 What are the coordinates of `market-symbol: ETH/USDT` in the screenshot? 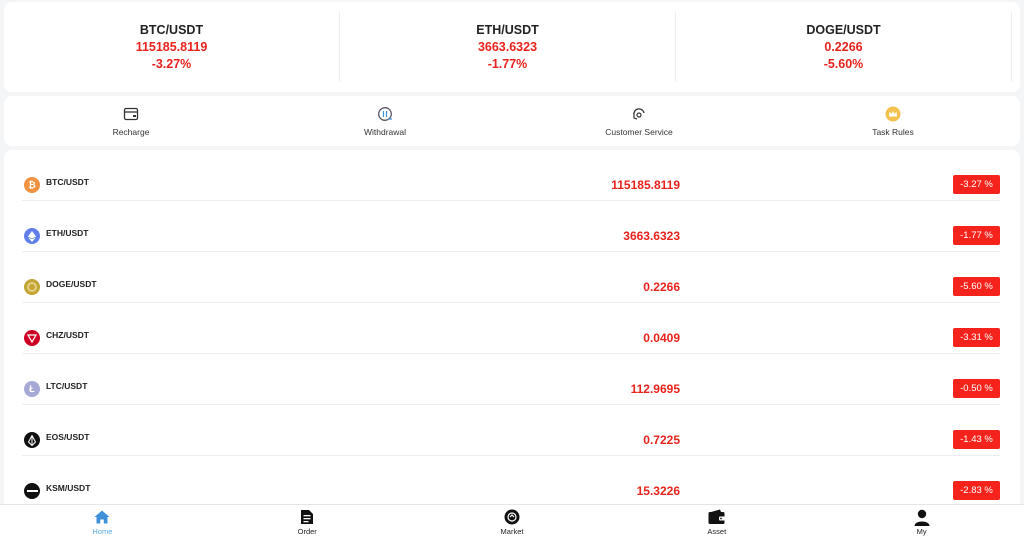 It's located at (67, 233).